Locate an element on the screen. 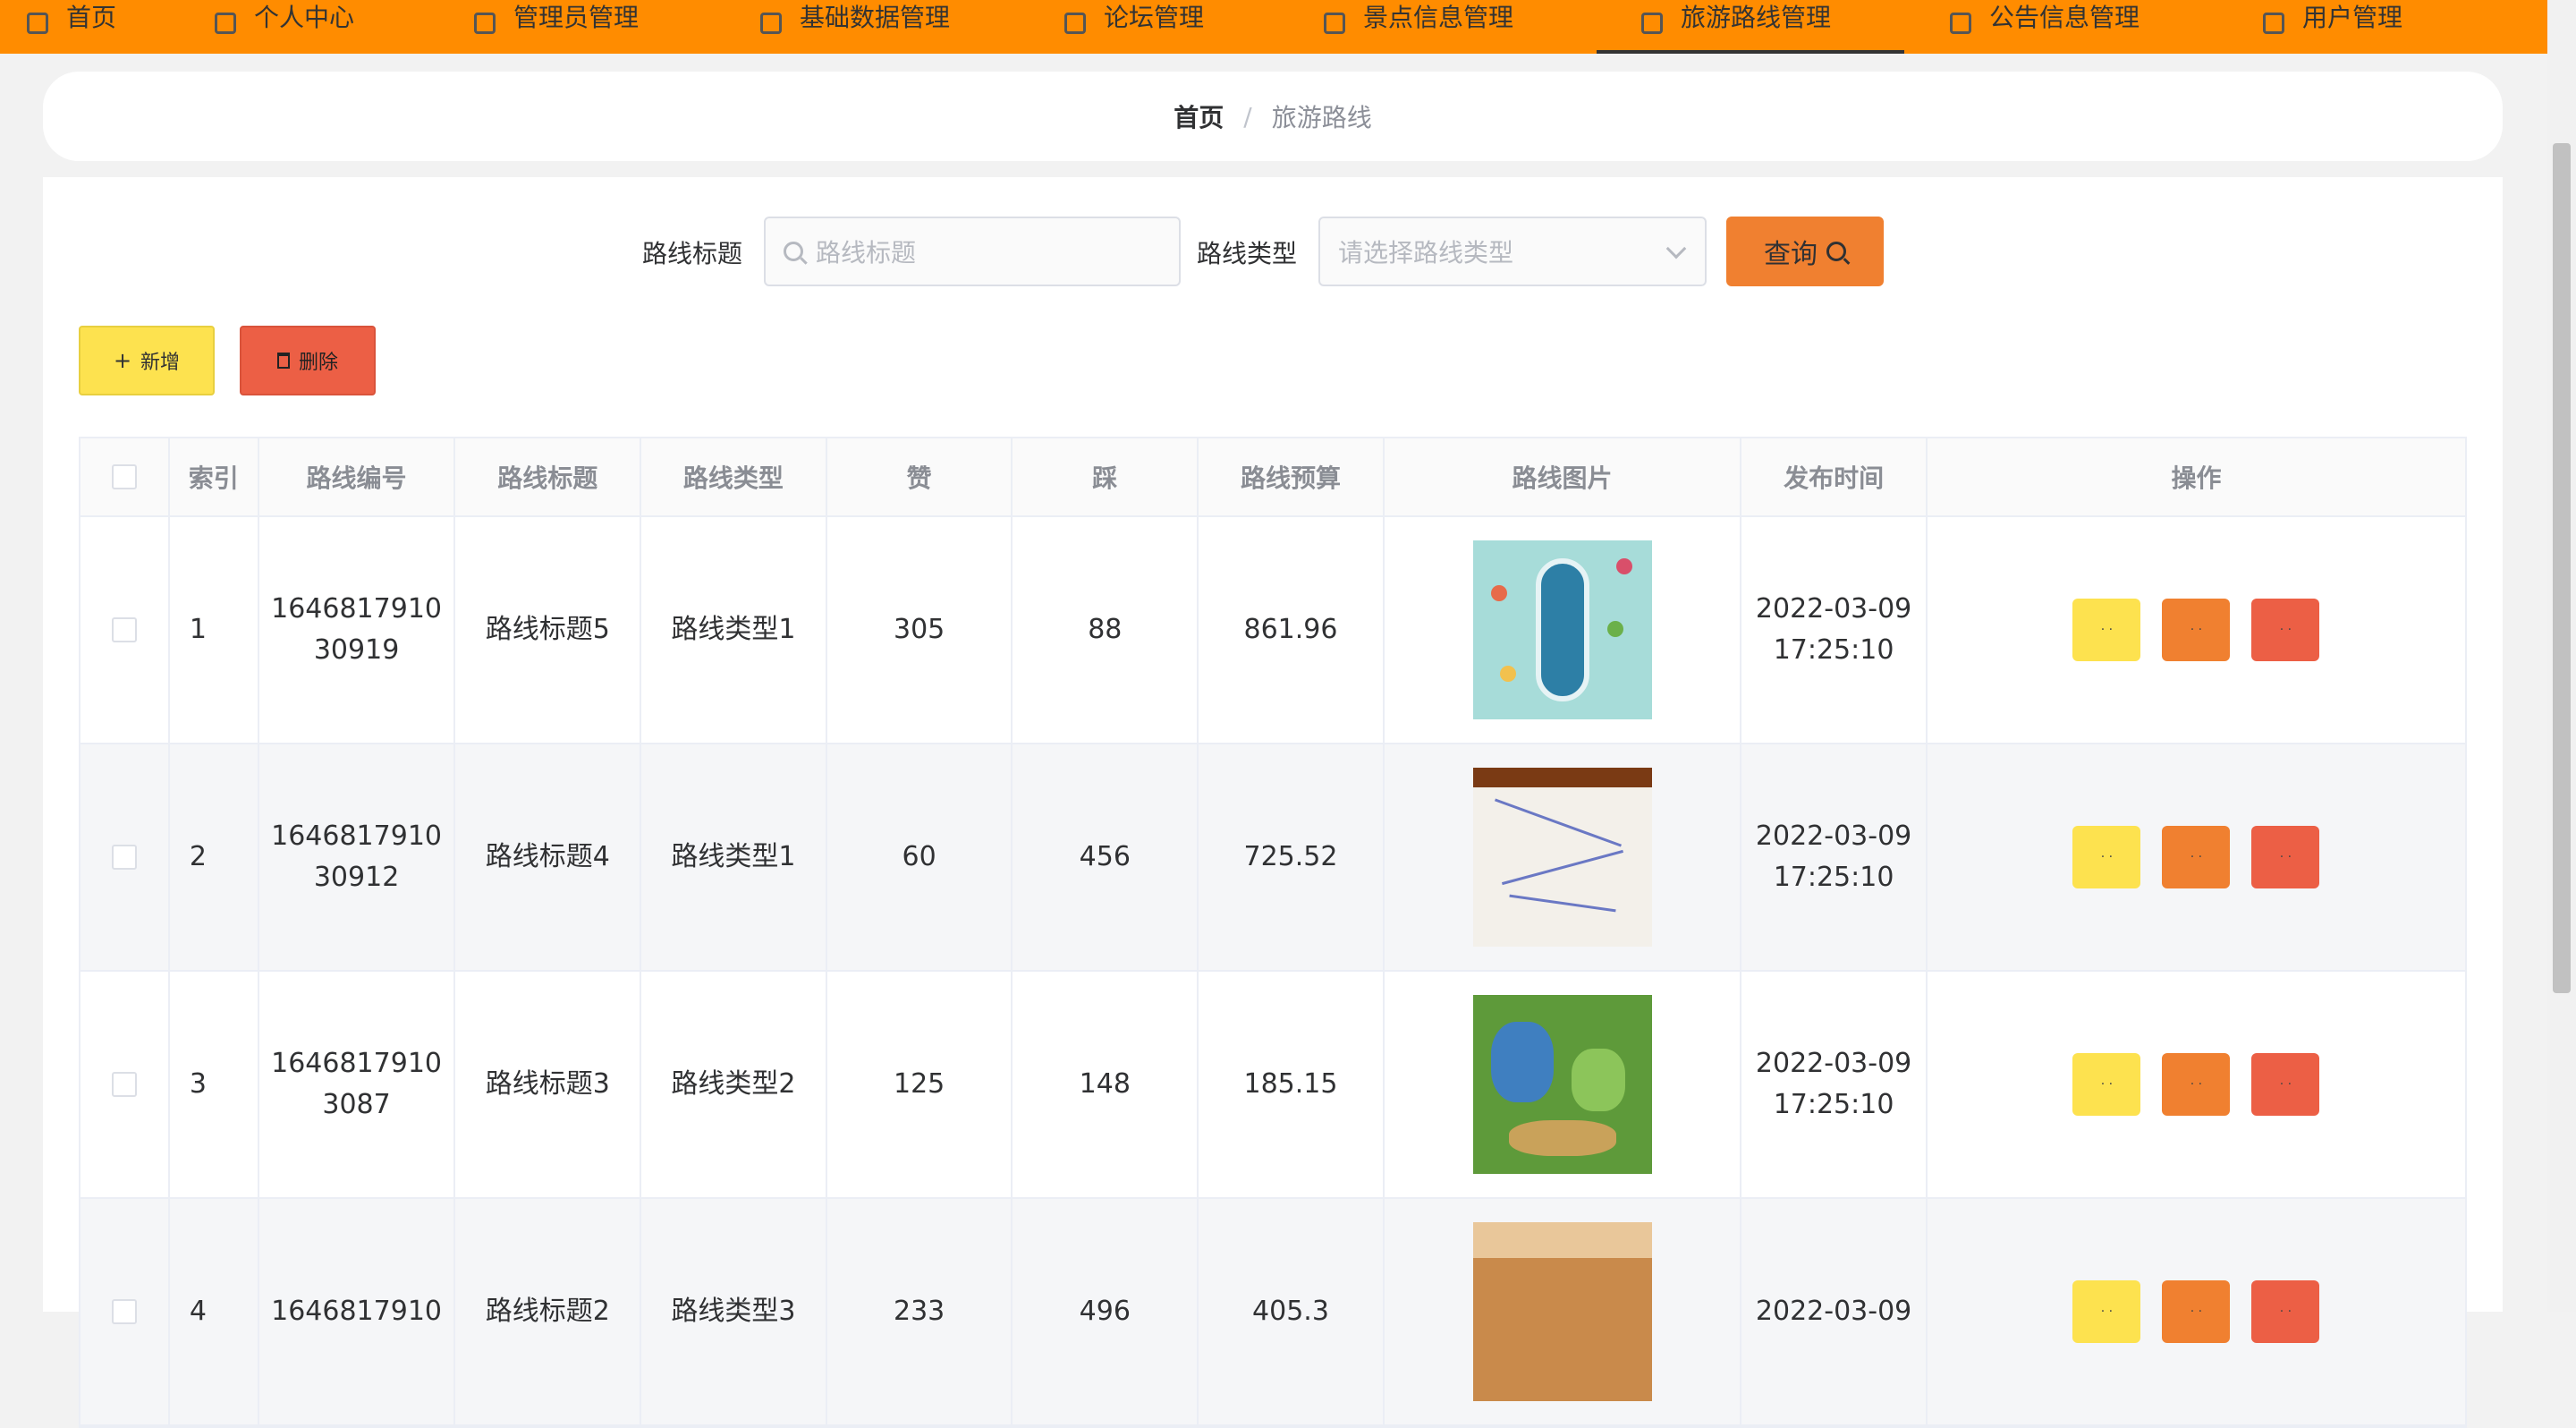  nav-item-admin: 管理员管理 is located at coordinates (556, 27).